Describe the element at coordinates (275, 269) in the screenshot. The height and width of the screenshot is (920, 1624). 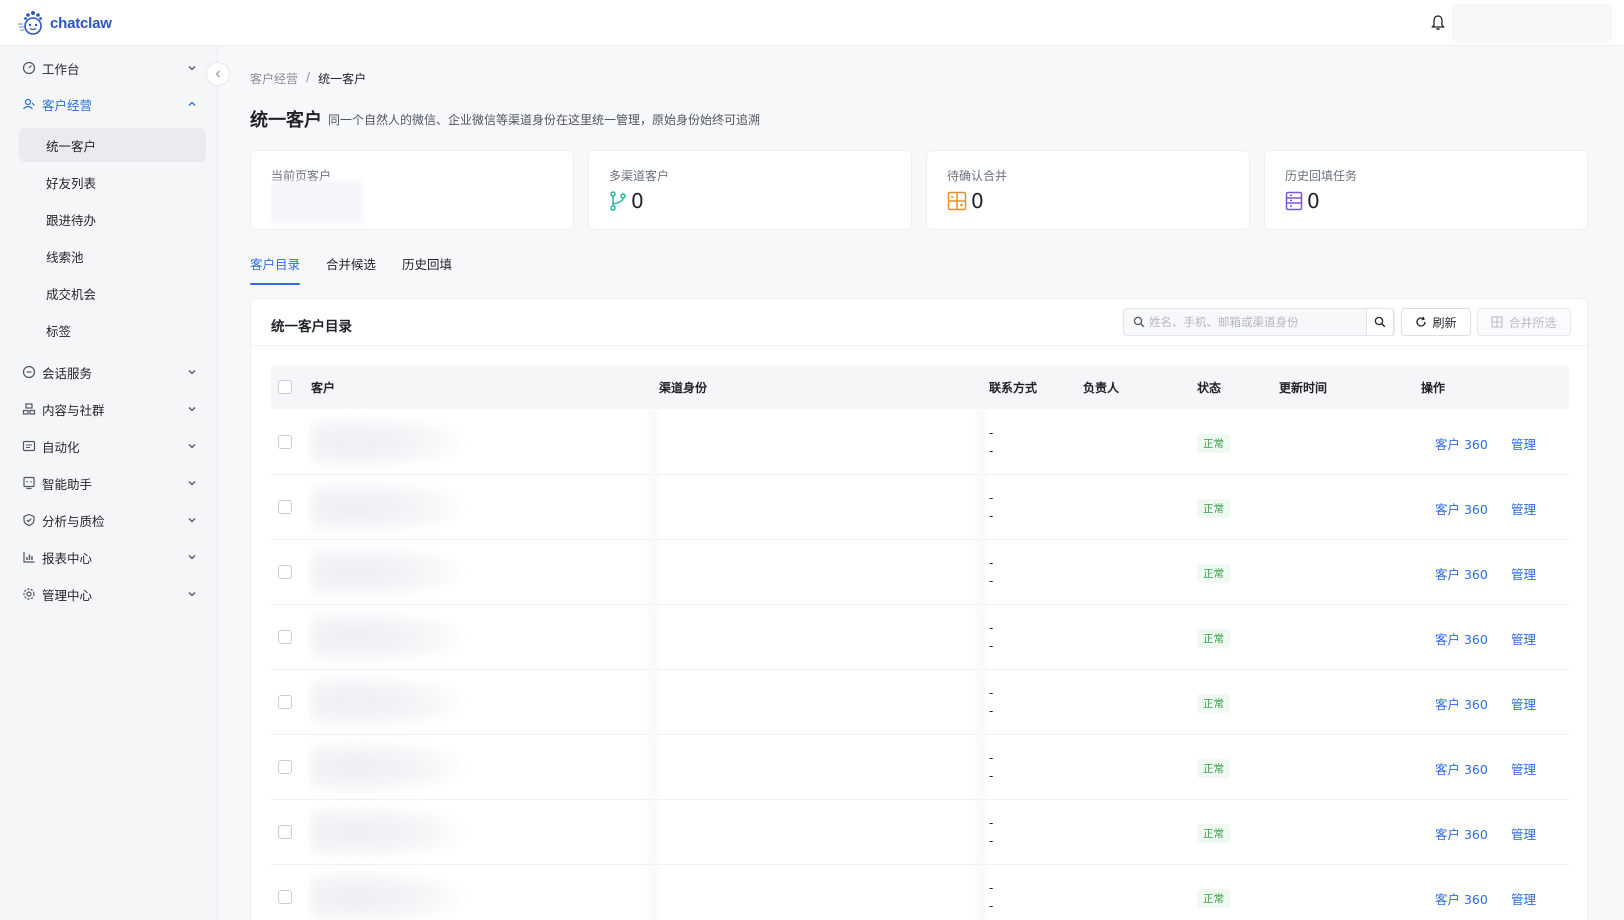
I see `tab-customer-directory: 客户目录` at that location.